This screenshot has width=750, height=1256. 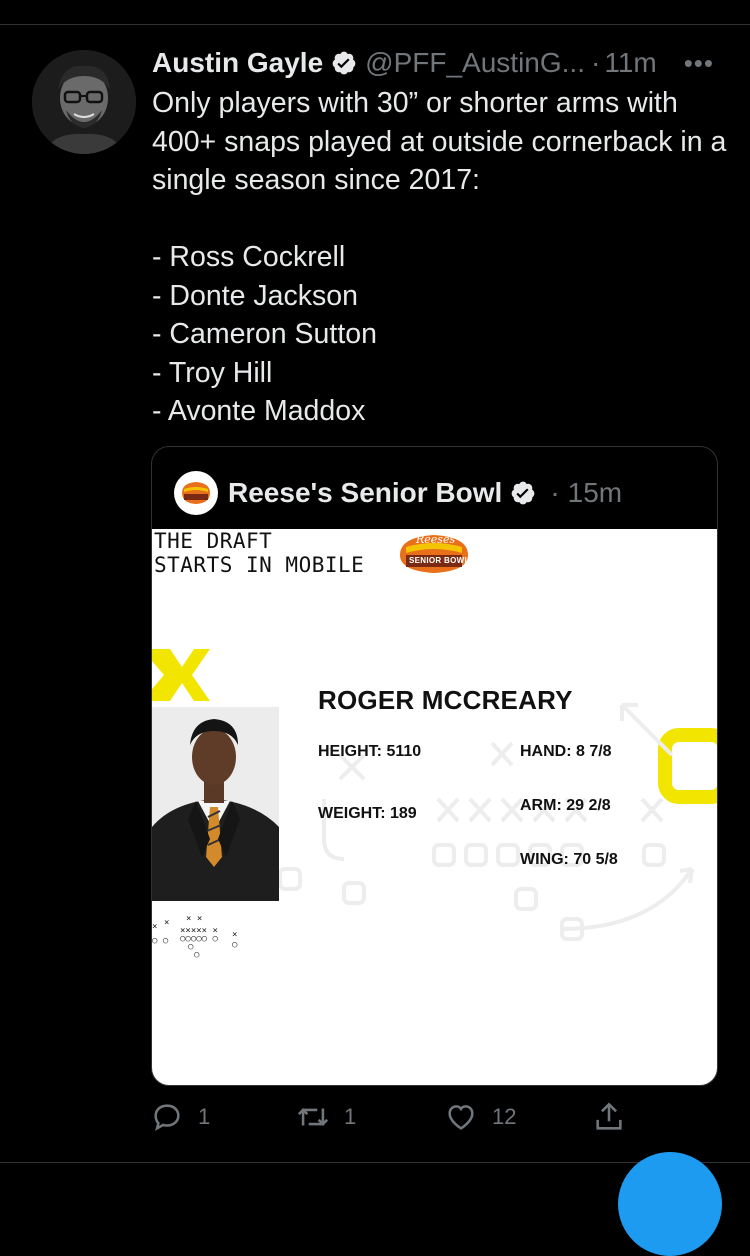 I want to click on reply-icon, so click(x=167, y=1117).